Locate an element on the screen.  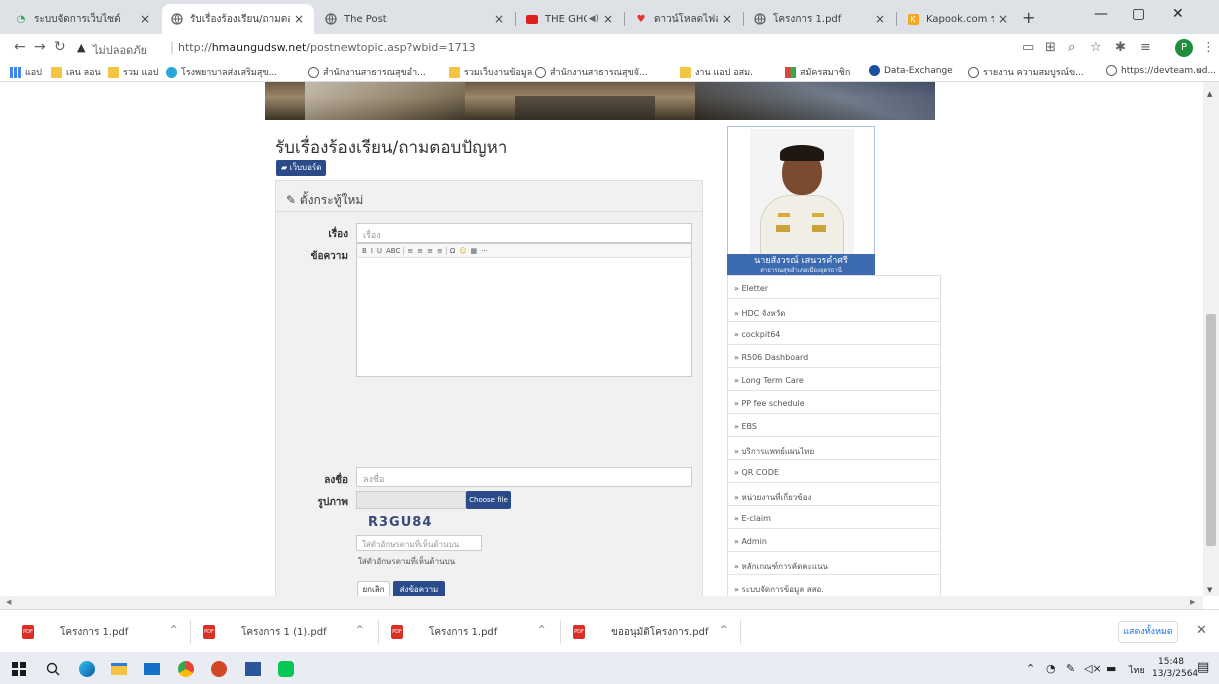
scrollbar-thumb is located at coordinates (1211, 430).